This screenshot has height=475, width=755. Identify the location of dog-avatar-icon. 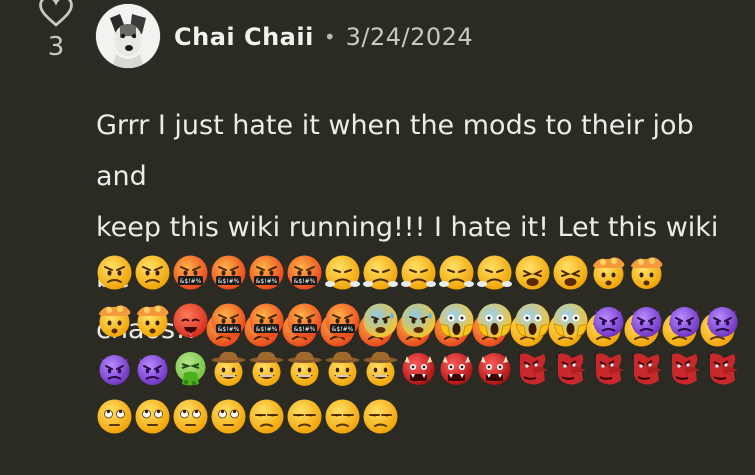
(128, 36).